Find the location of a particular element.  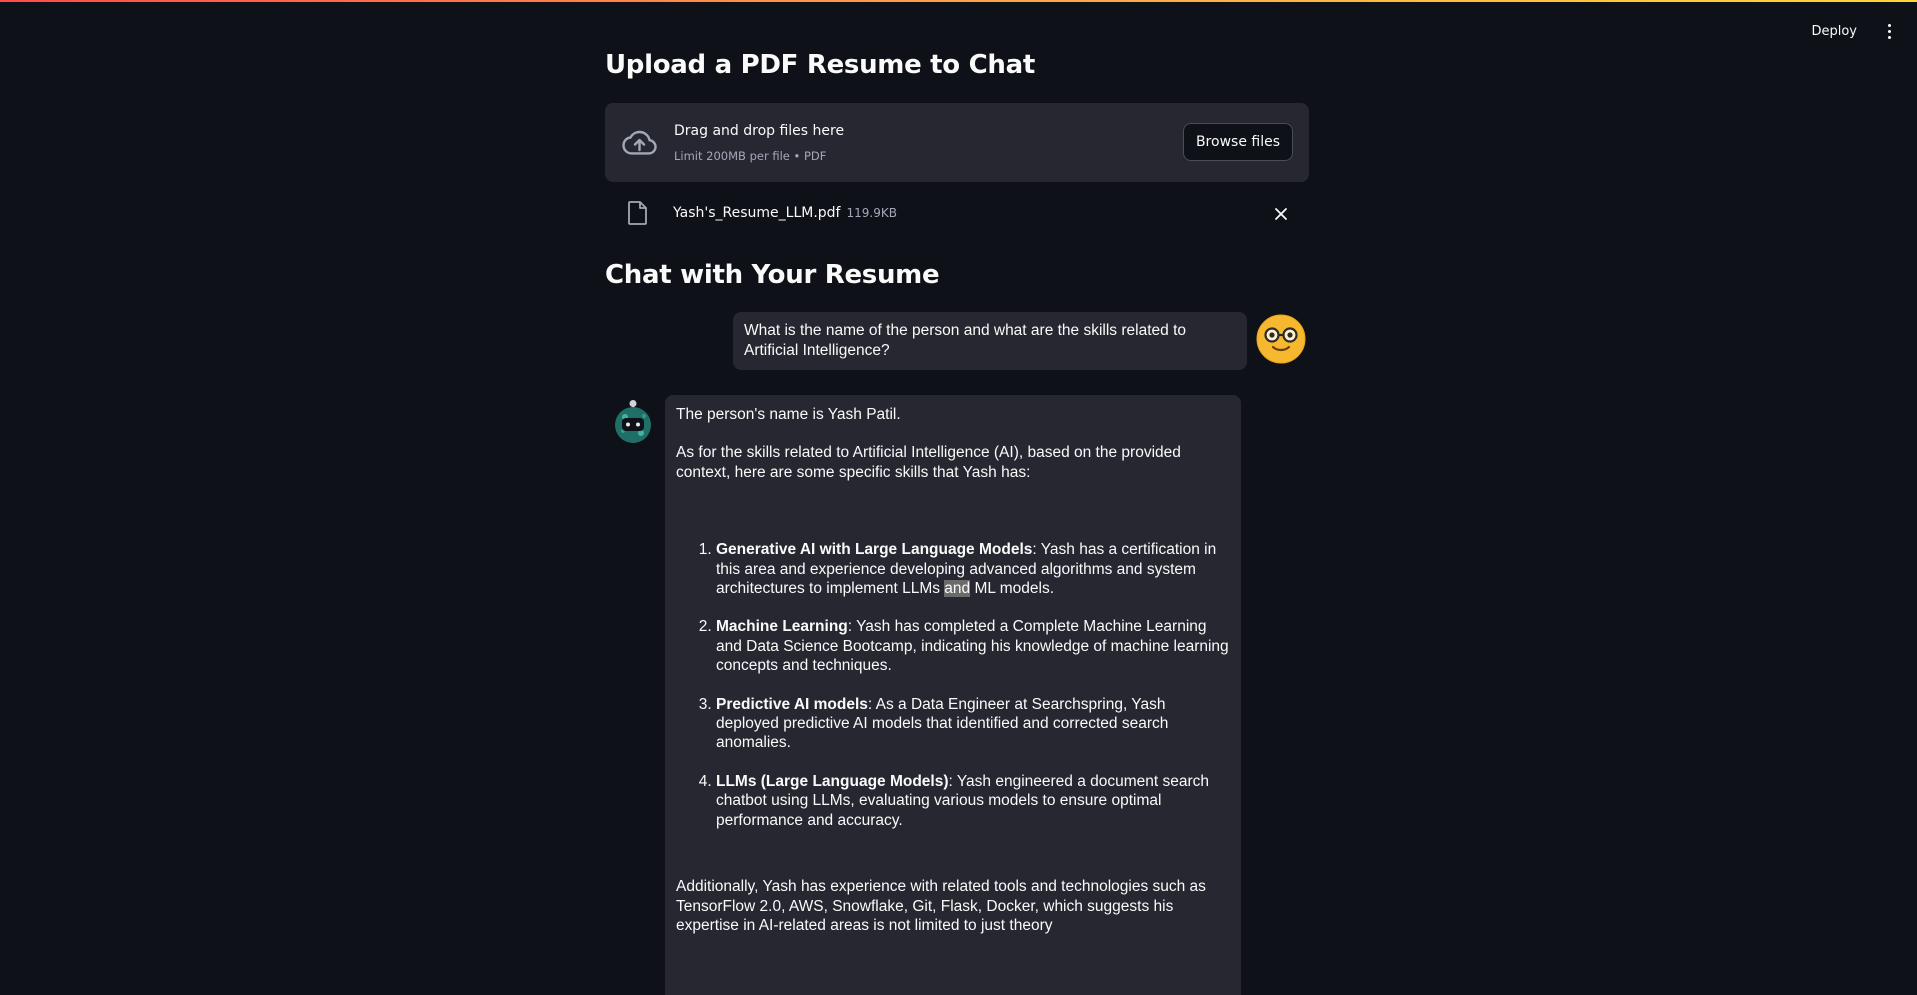

file-icon is located at coordinates (637, 213).